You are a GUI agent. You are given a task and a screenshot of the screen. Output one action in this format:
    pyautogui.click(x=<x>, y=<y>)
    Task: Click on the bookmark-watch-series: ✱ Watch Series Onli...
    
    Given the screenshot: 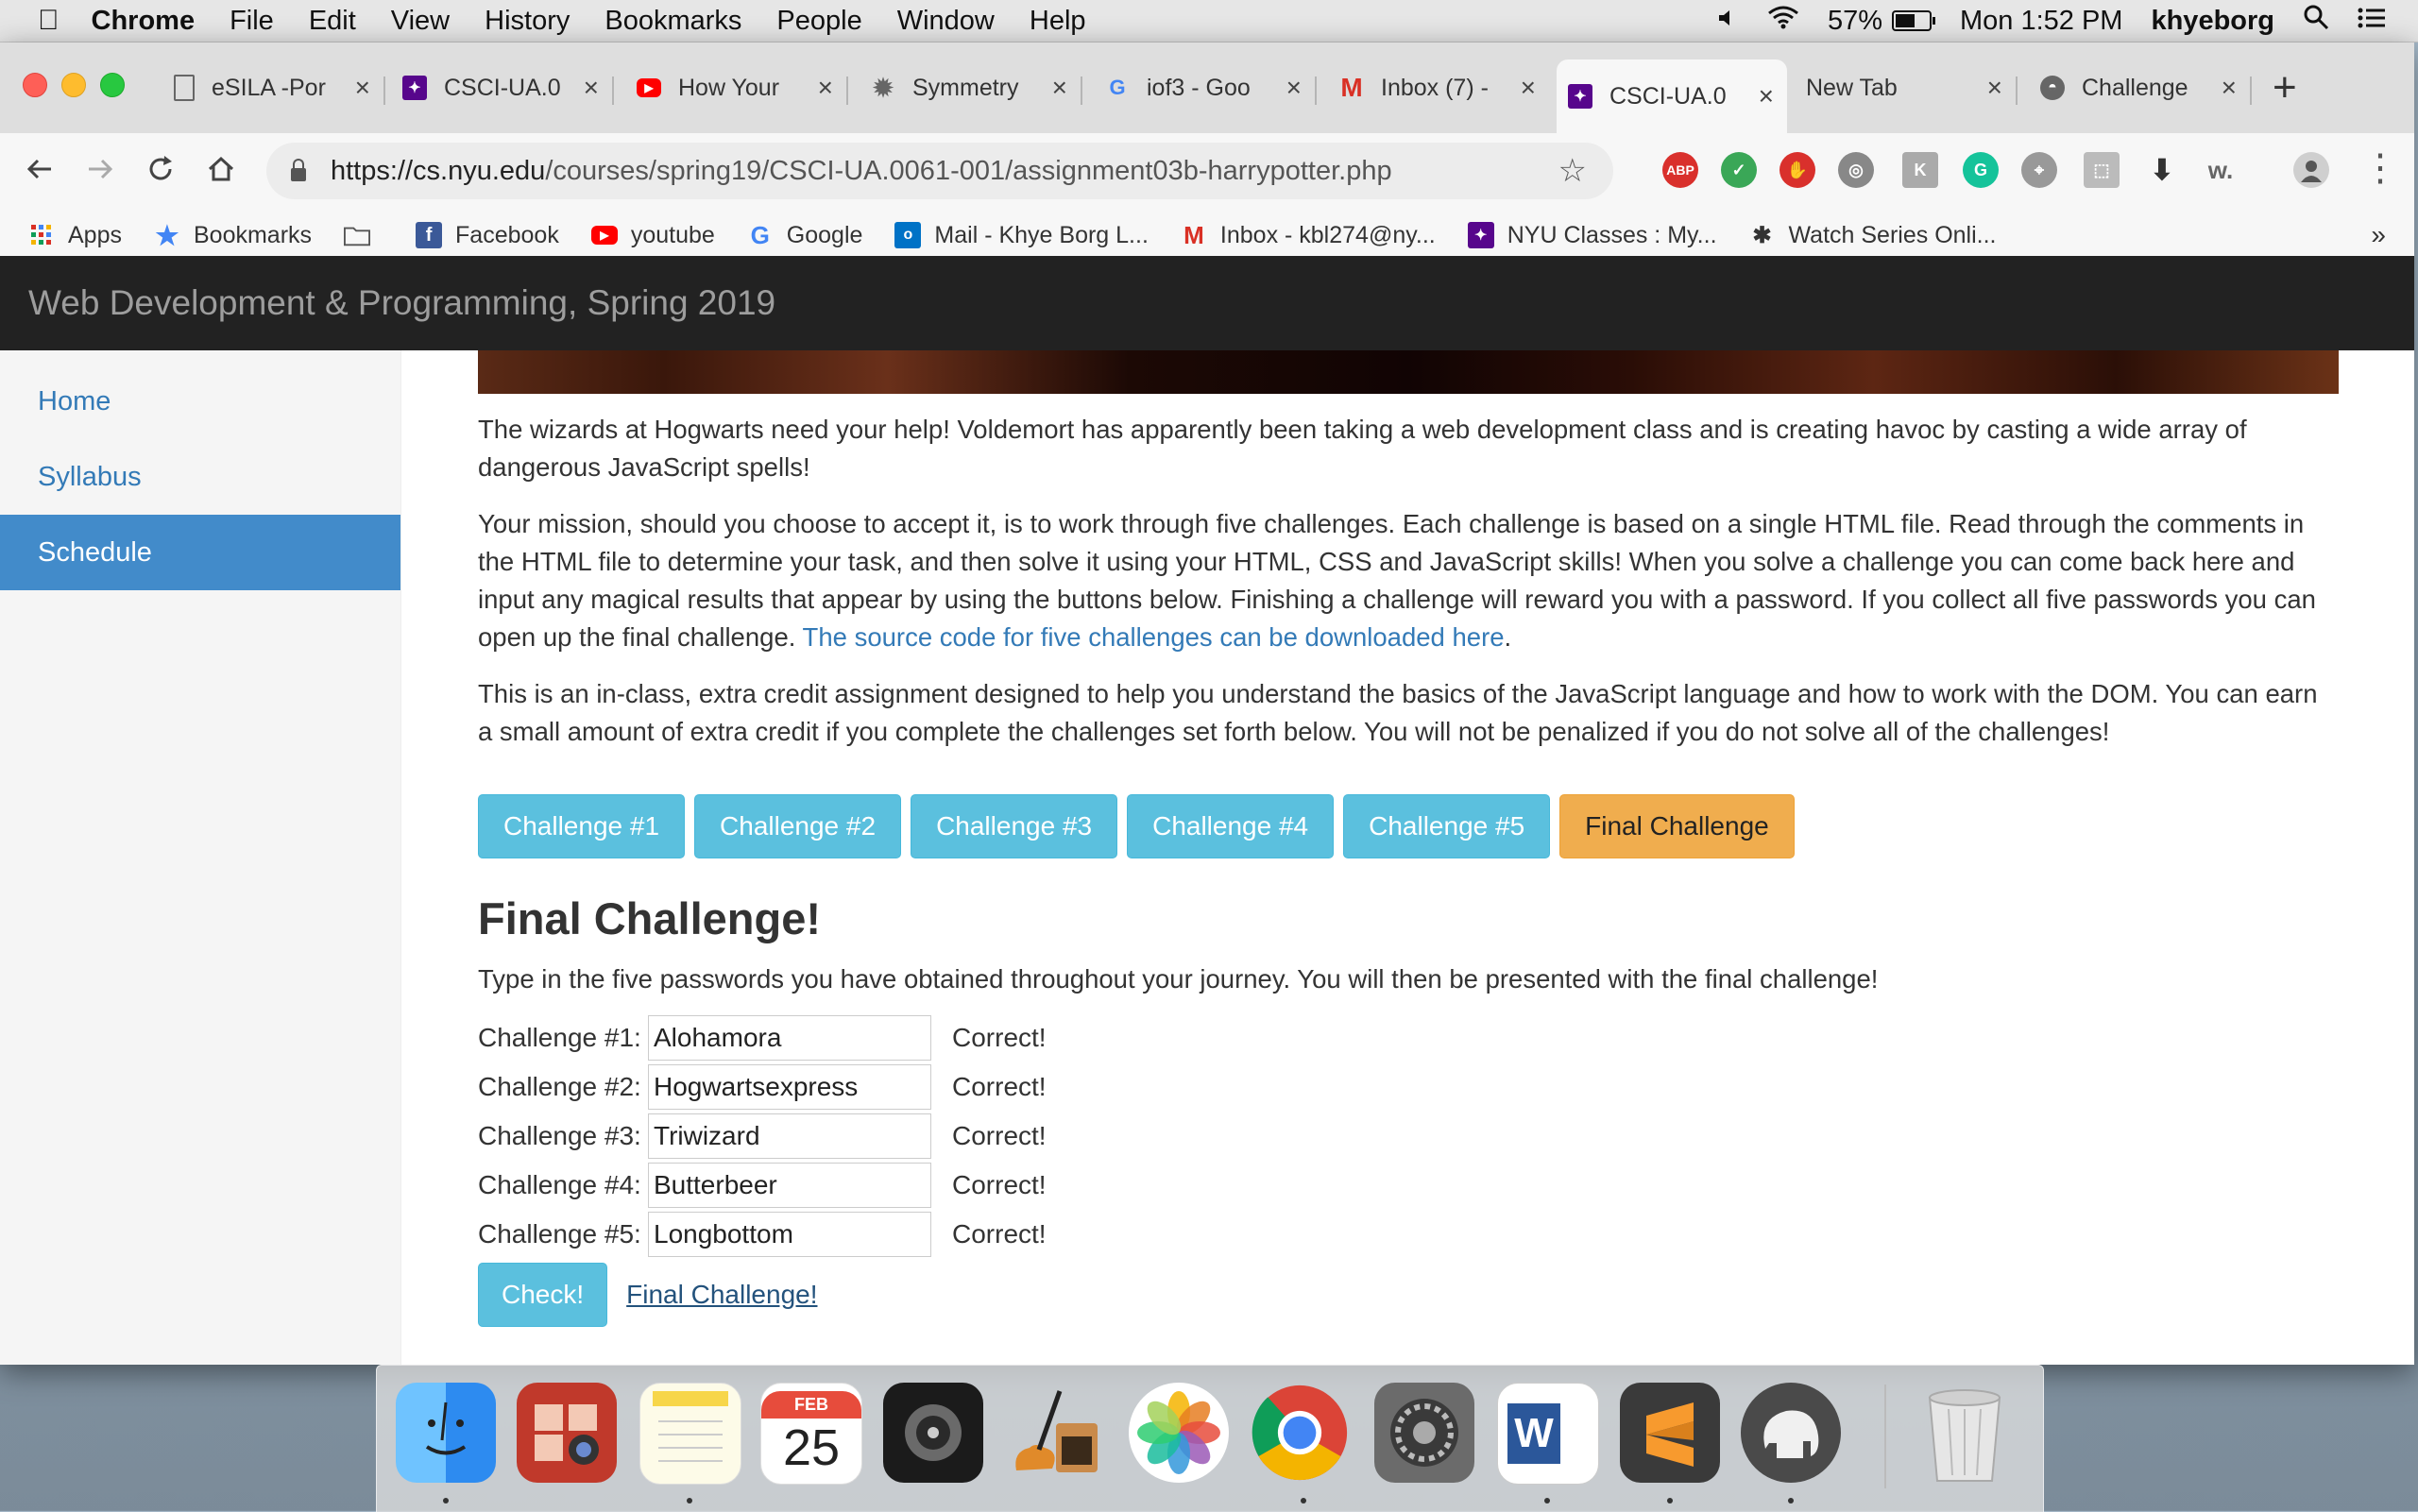 What is the action you would take?
    pyautogui.click(x=1873, y=235)
    